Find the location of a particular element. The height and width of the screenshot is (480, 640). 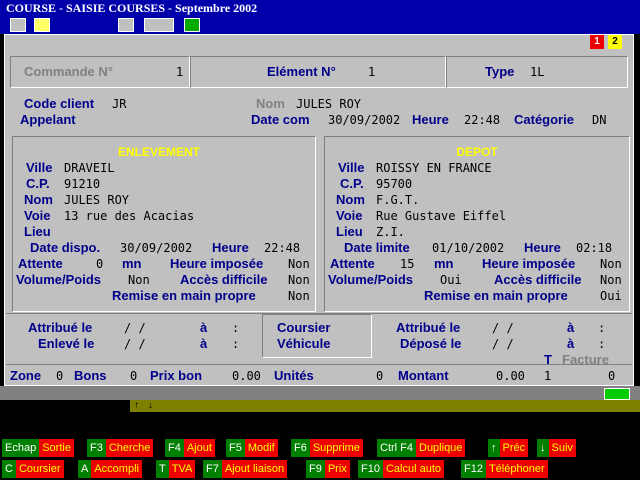

dep-attente-value: 15 is located at coordinates (407, 264).